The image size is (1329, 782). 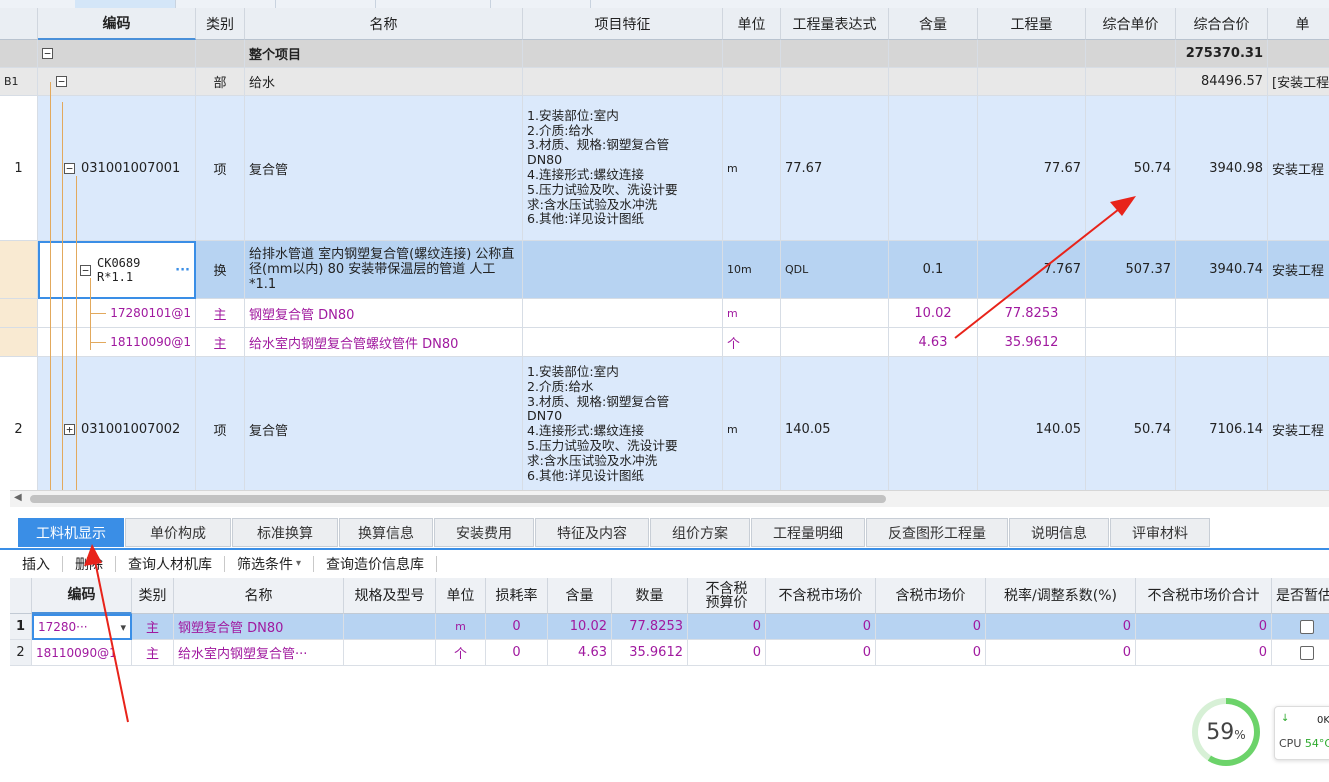 What do you see at coordinates (1222, 24) in the screenshot?
I see `header-total-price: 综合合价` at bounding box center [1222, 24].